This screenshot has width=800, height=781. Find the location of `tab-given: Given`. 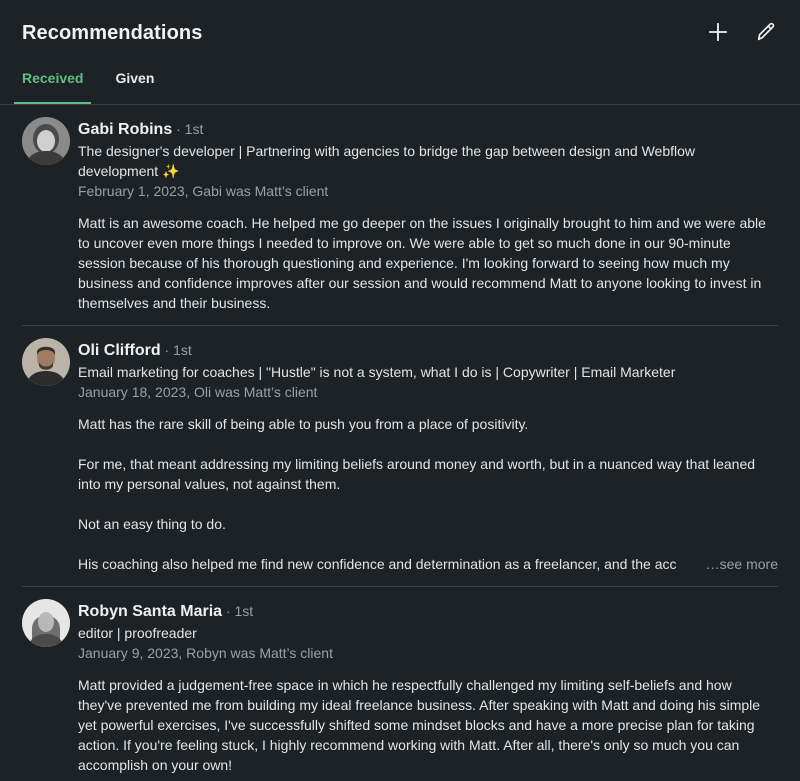

tab-given: Given is located at coordinates (134, 81).